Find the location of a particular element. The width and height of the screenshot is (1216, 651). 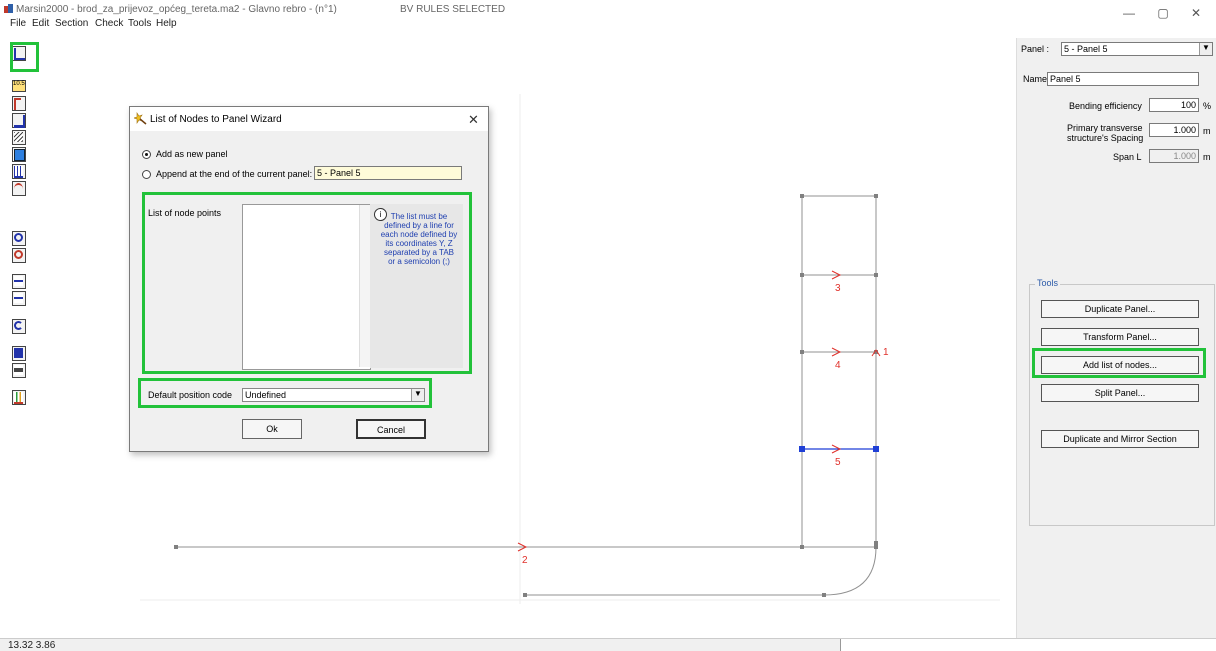

status-bar: 13.32 3.86 is located at coordinates (608, 644).